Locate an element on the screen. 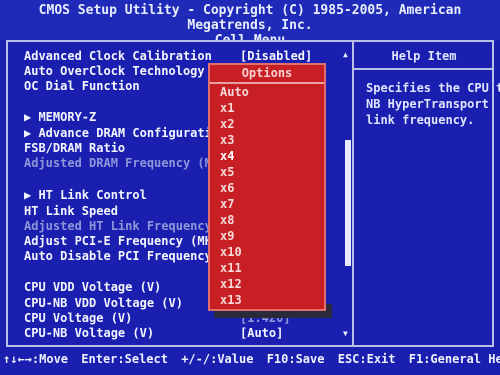 The height and width of the screenshot is (375, 500). menu-item-advance-dram: ▶ Advance DRAM Configuration is located at coordinates (125, 133).